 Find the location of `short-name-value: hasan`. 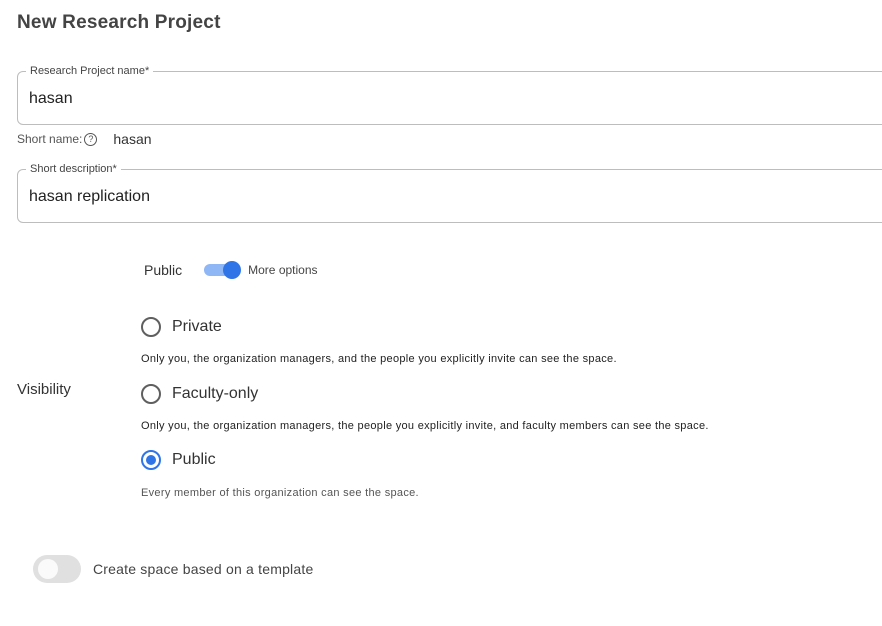

short-name-value: hasan is located at coordinates (132, 139).